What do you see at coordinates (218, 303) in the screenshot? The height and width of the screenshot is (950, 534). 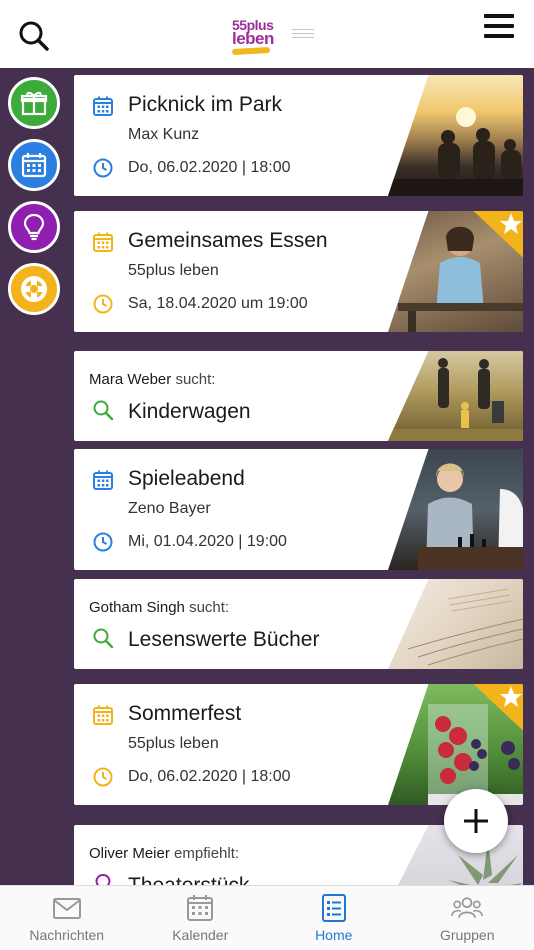 I see `event-date: Sa, 18.04.2020 um 19:00` at bounding box center [218, 303].